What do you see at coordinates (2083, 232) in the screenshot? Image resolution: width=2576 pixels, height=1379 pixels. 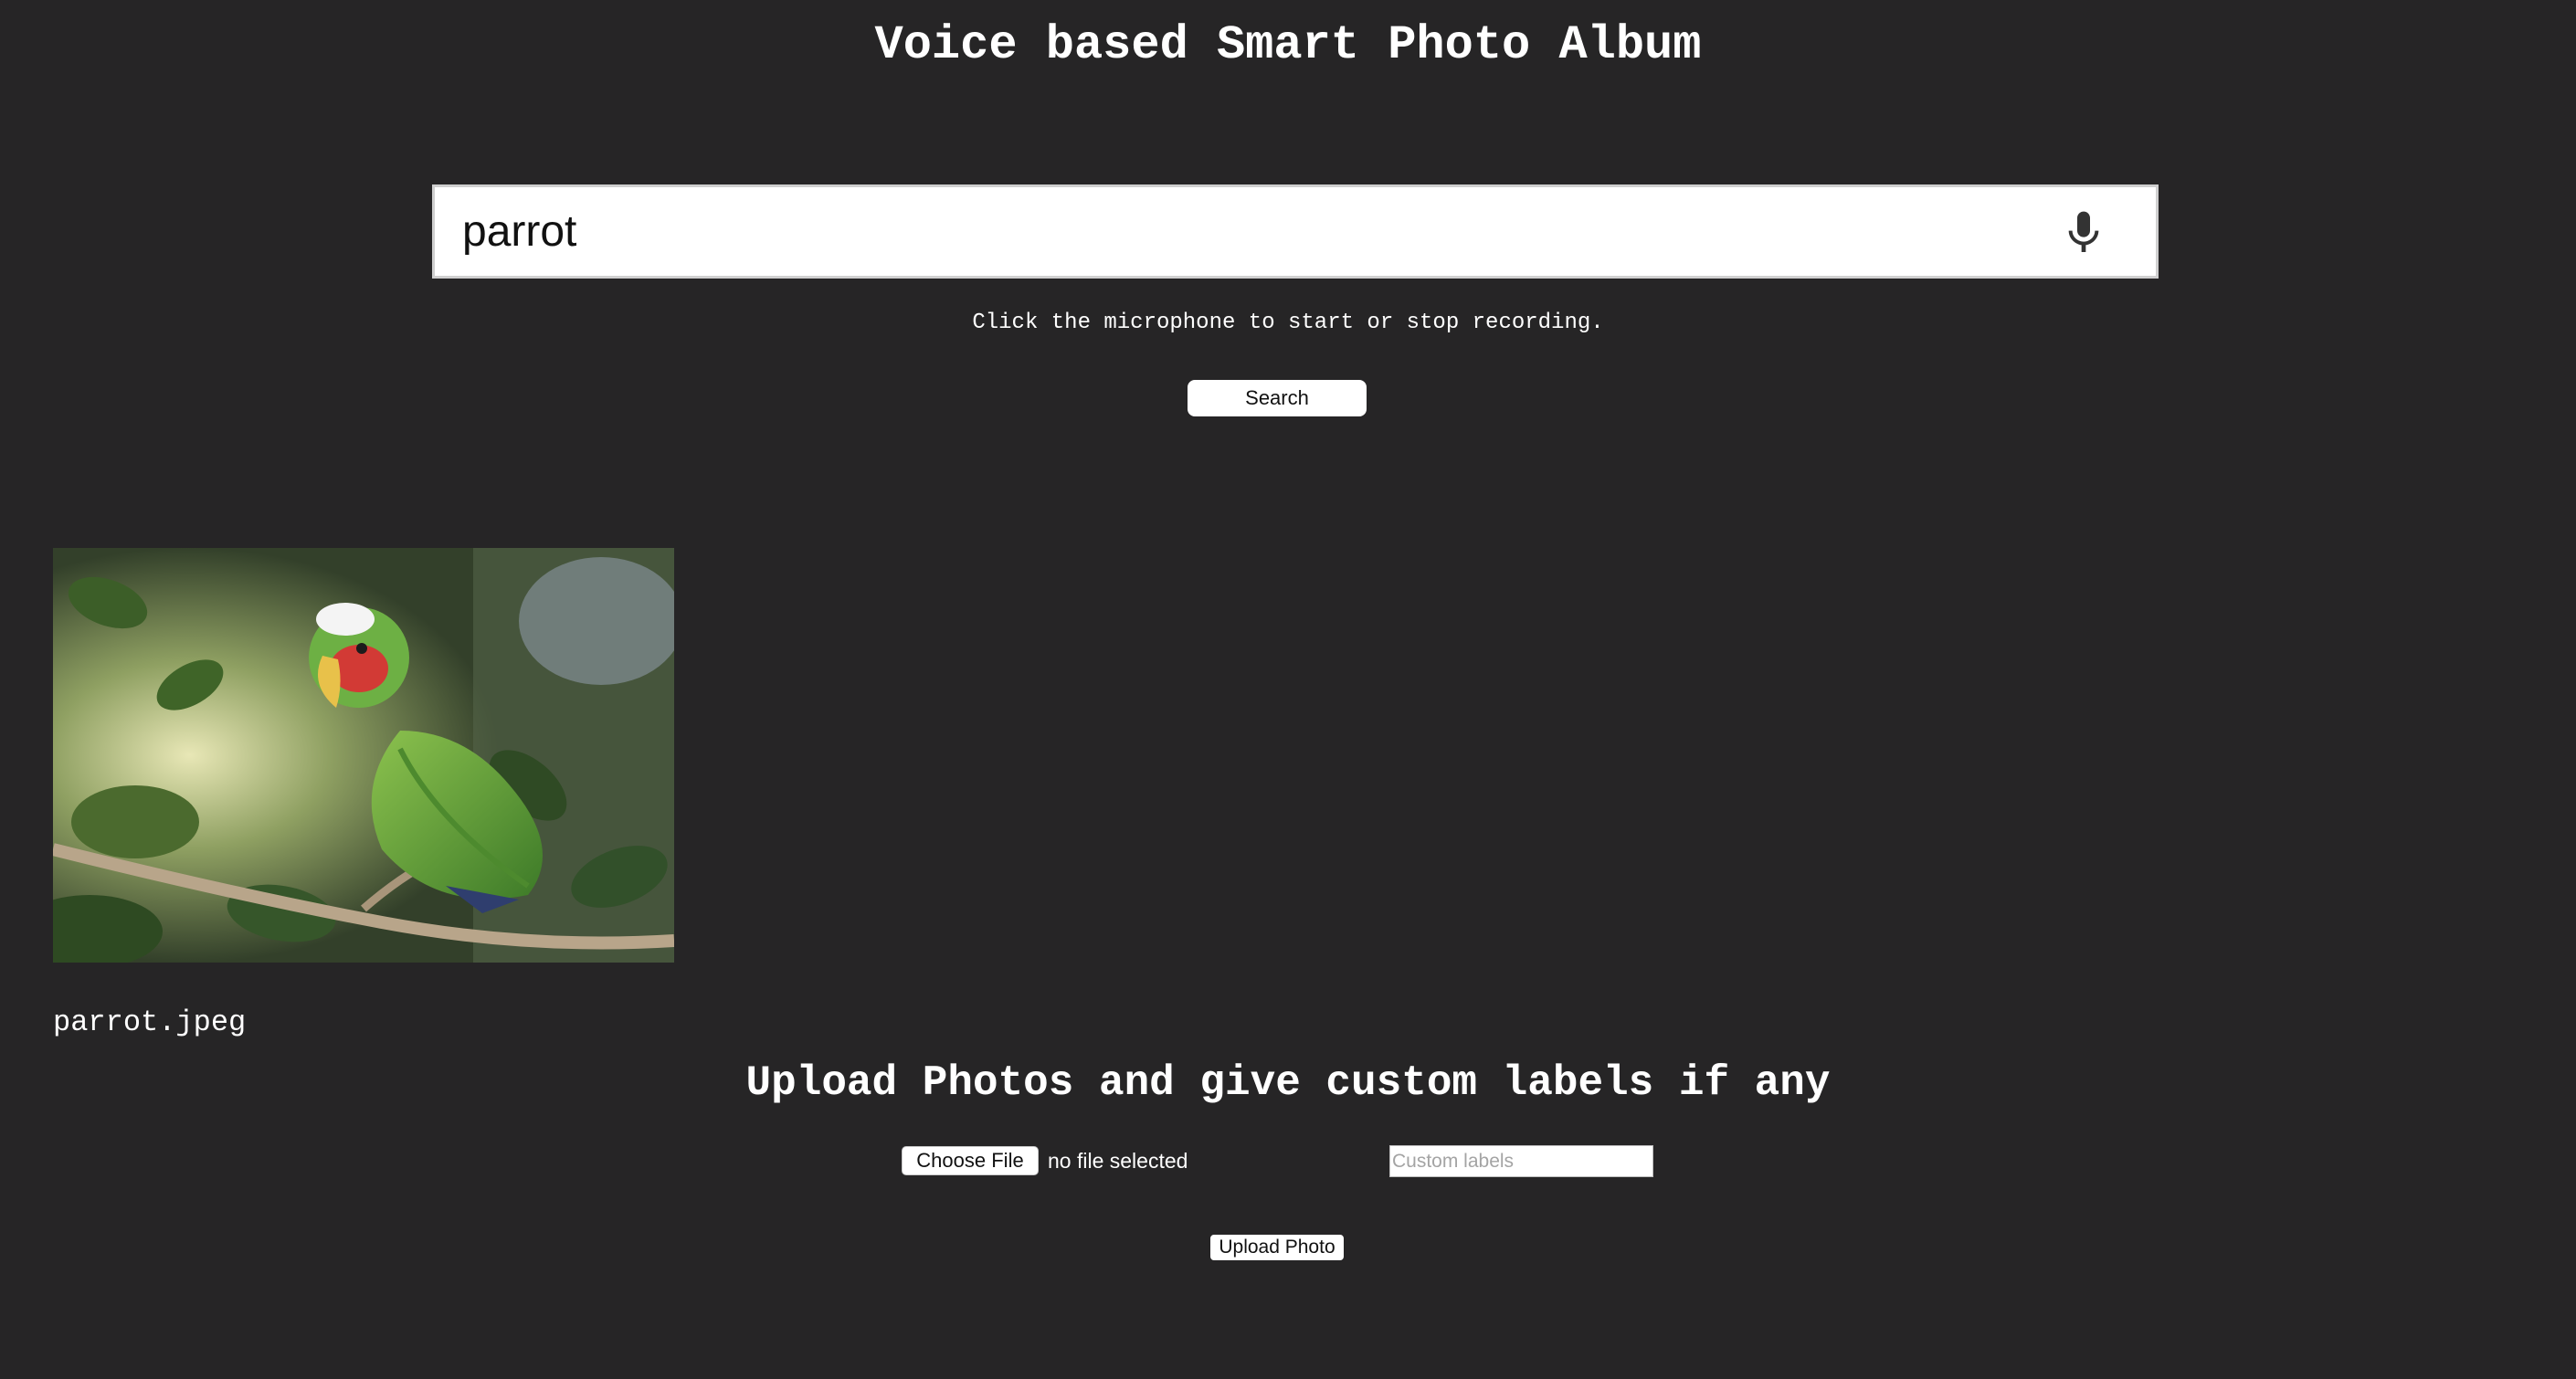 I see `microphone-icon` at bounding box center [2083, 232].